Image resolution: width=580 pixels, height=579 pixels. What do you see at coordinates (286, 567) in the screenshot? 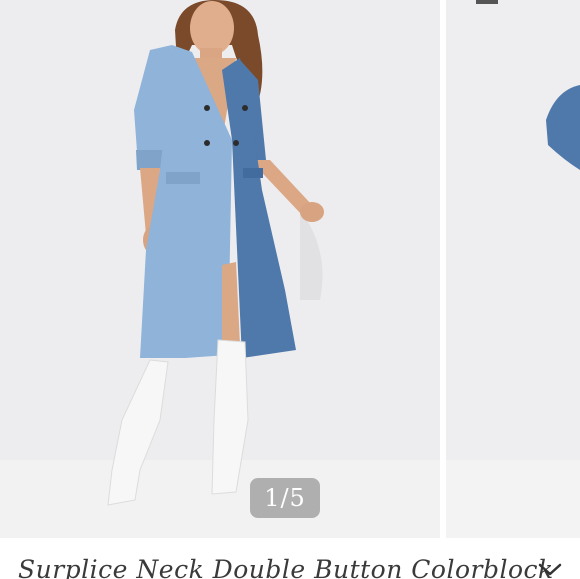
I see `product-title: Surplice Neck Double Button Colorblock` at bounding box center [286, 567].